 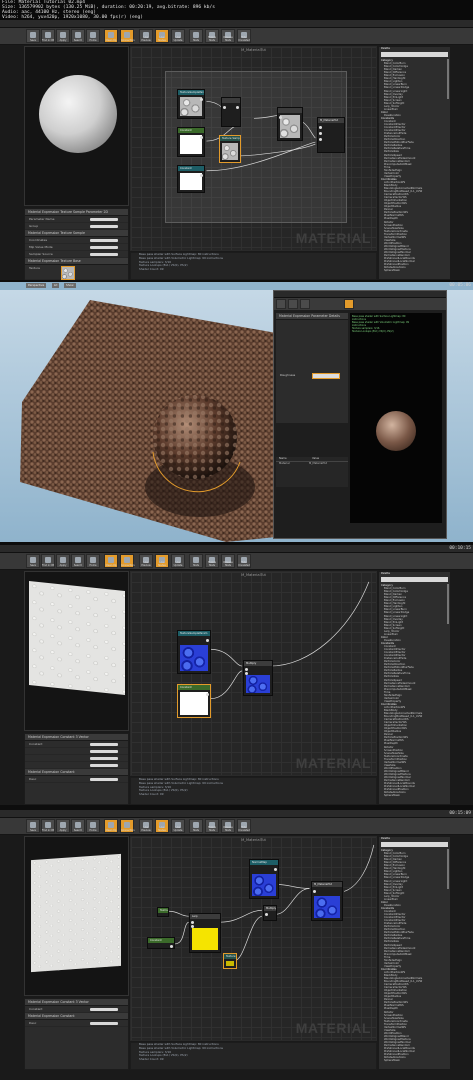 What do you see at coordinates (104, 226) in the screenshot?
I see `group-field` at bounding box center [104, 226].